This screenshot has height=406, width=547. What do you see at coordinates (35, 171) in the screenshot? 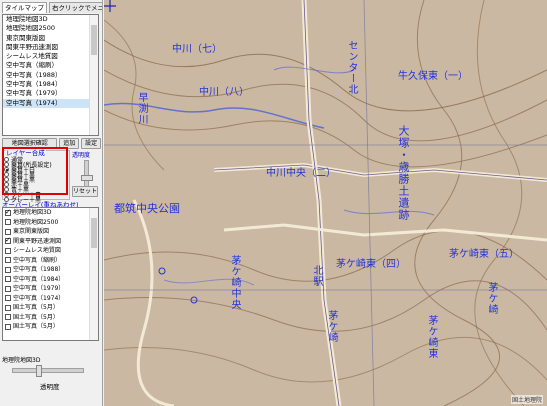
I see `highlight-frame` at bounding box center [35, 171].